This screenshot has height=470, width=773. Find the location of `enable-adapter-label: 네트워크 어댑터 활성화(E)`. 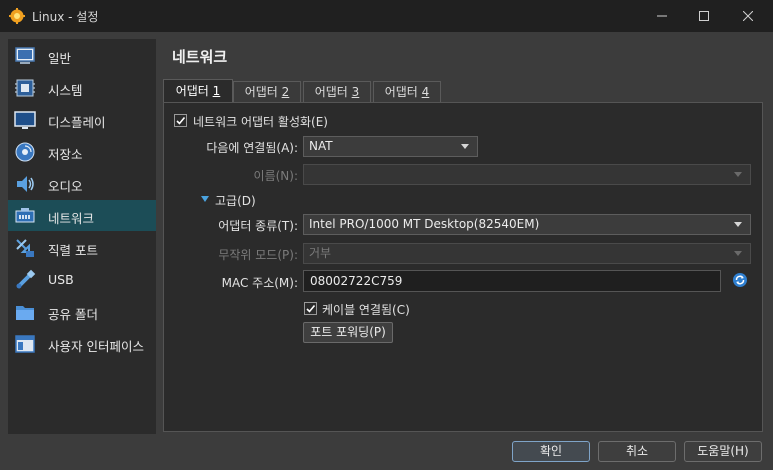

enable-adapter-label: 네트워크 어댑터 활성화(E) is located at coordinates (260, 122).